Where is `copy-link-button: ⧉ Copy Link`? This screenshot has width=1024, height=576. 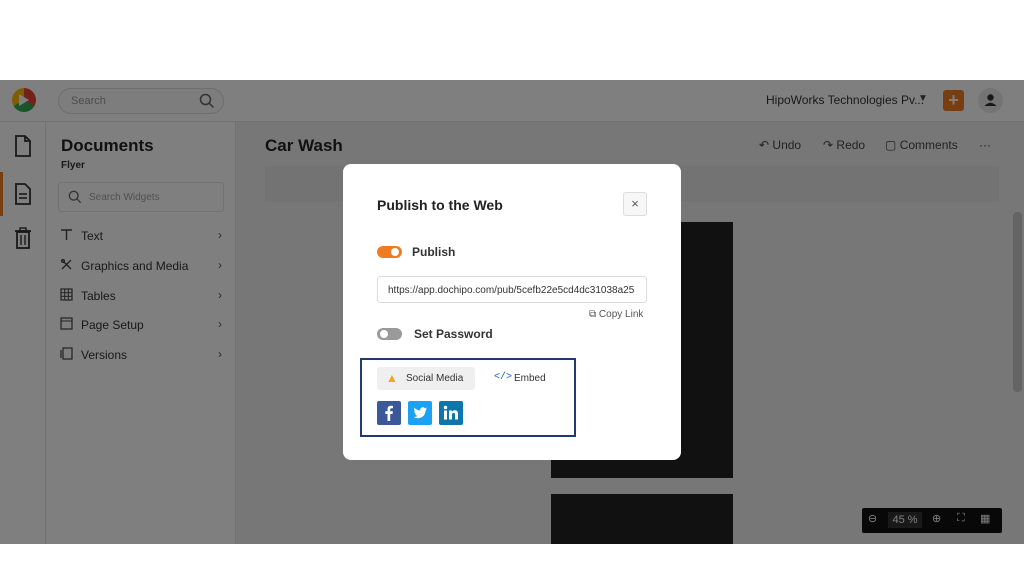 copy-link-button: ⧉ Copy Link is located at coordinates (616, 314).